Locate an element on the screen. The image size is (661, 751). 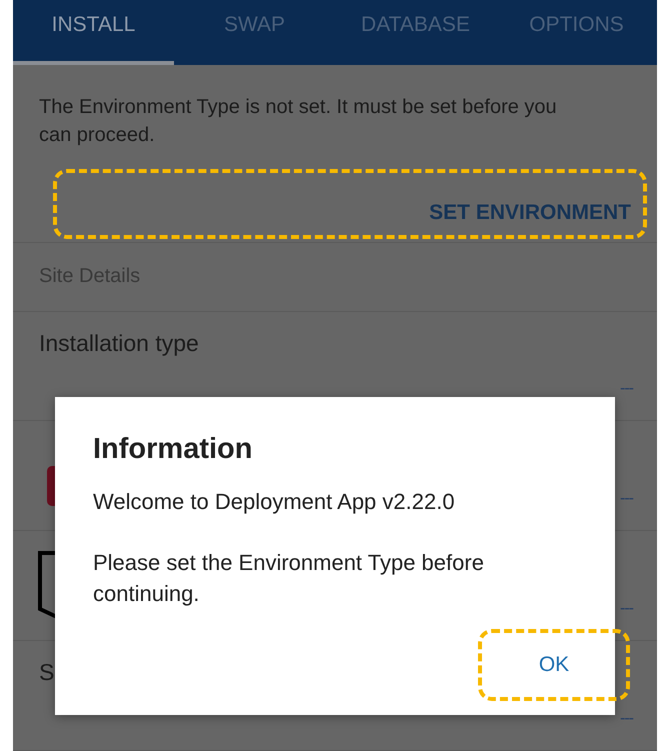
dialog-title: Information is located at coordinates (173, 449).